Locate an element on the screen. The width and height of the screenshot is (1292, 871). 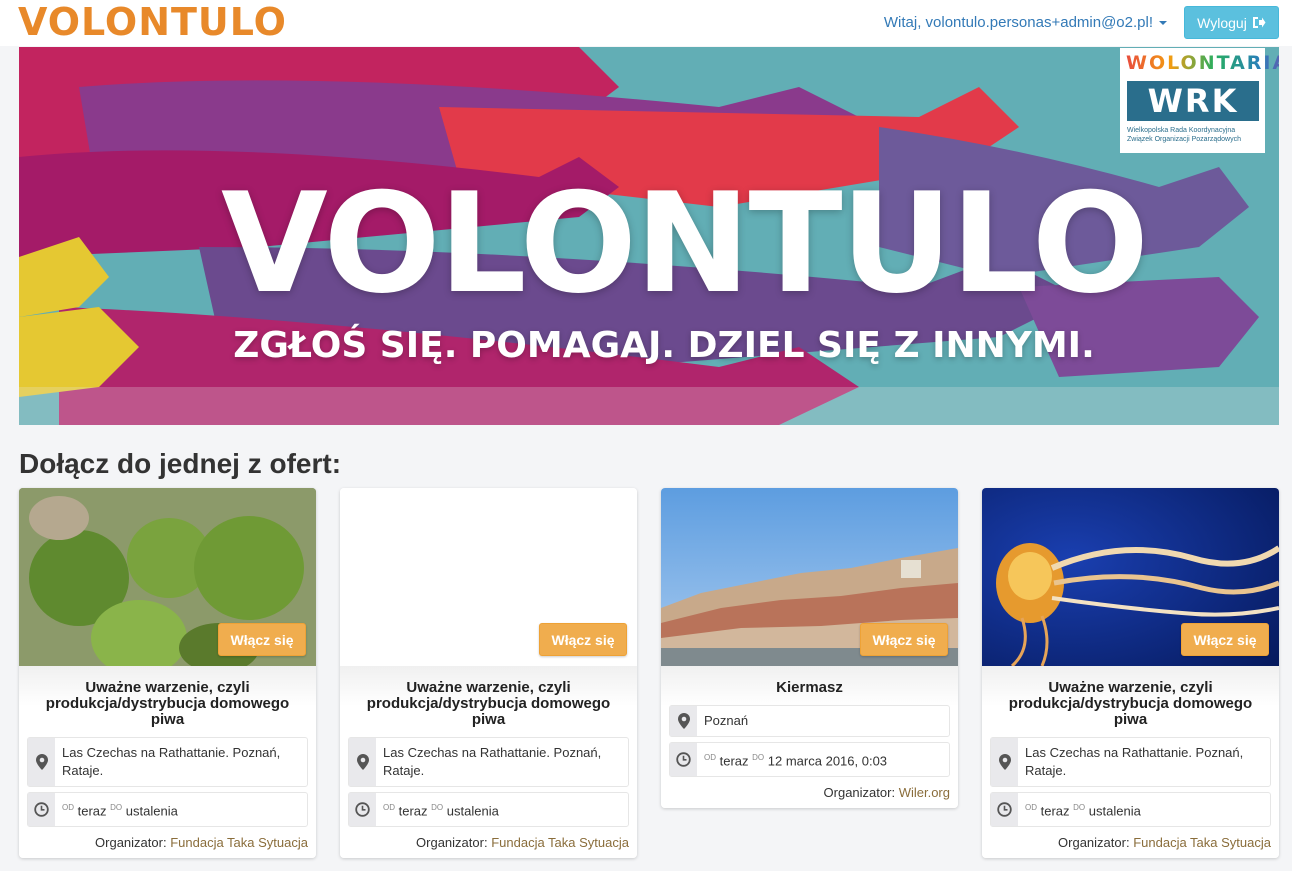
organizer-link: Wiler.org is located at coordinates (924, 792).